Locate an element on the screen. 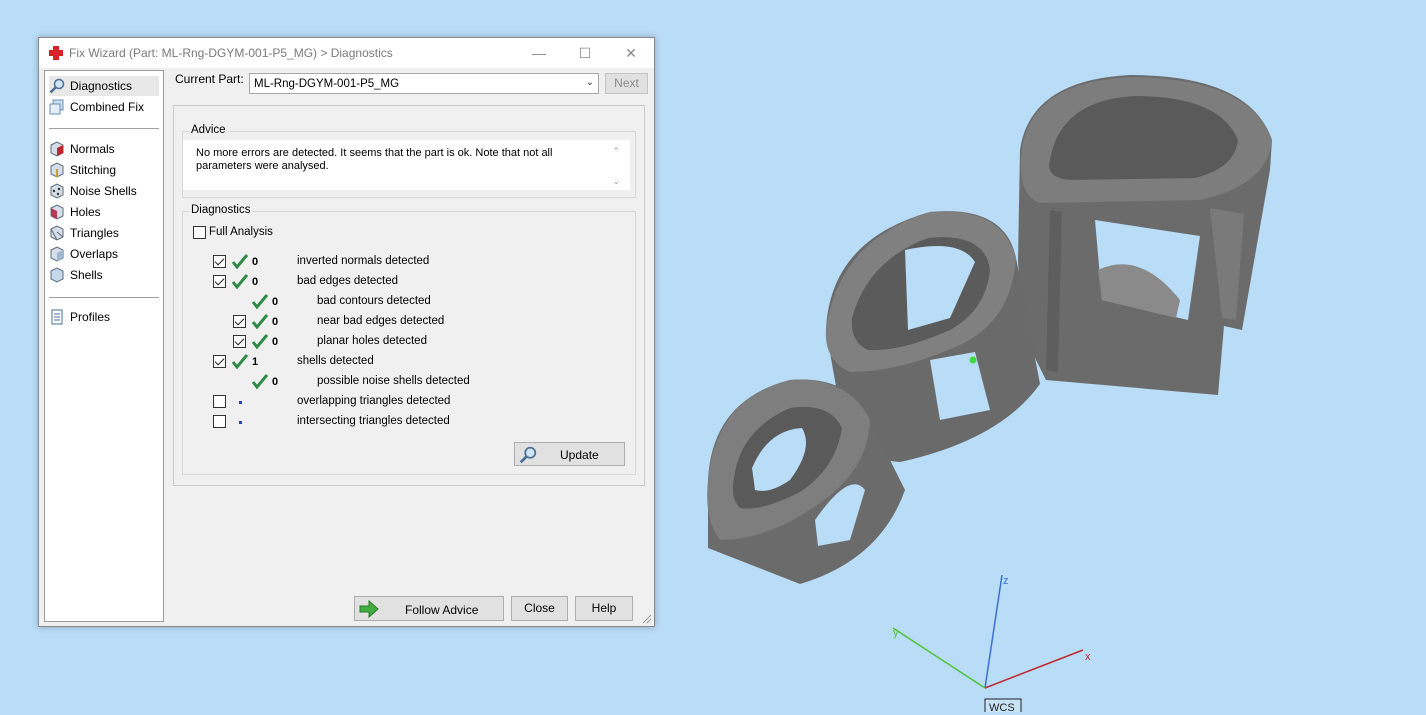 This screenshot has height=715, width=1426. close-window-button: ✕ is located at coordinates (631, 53).